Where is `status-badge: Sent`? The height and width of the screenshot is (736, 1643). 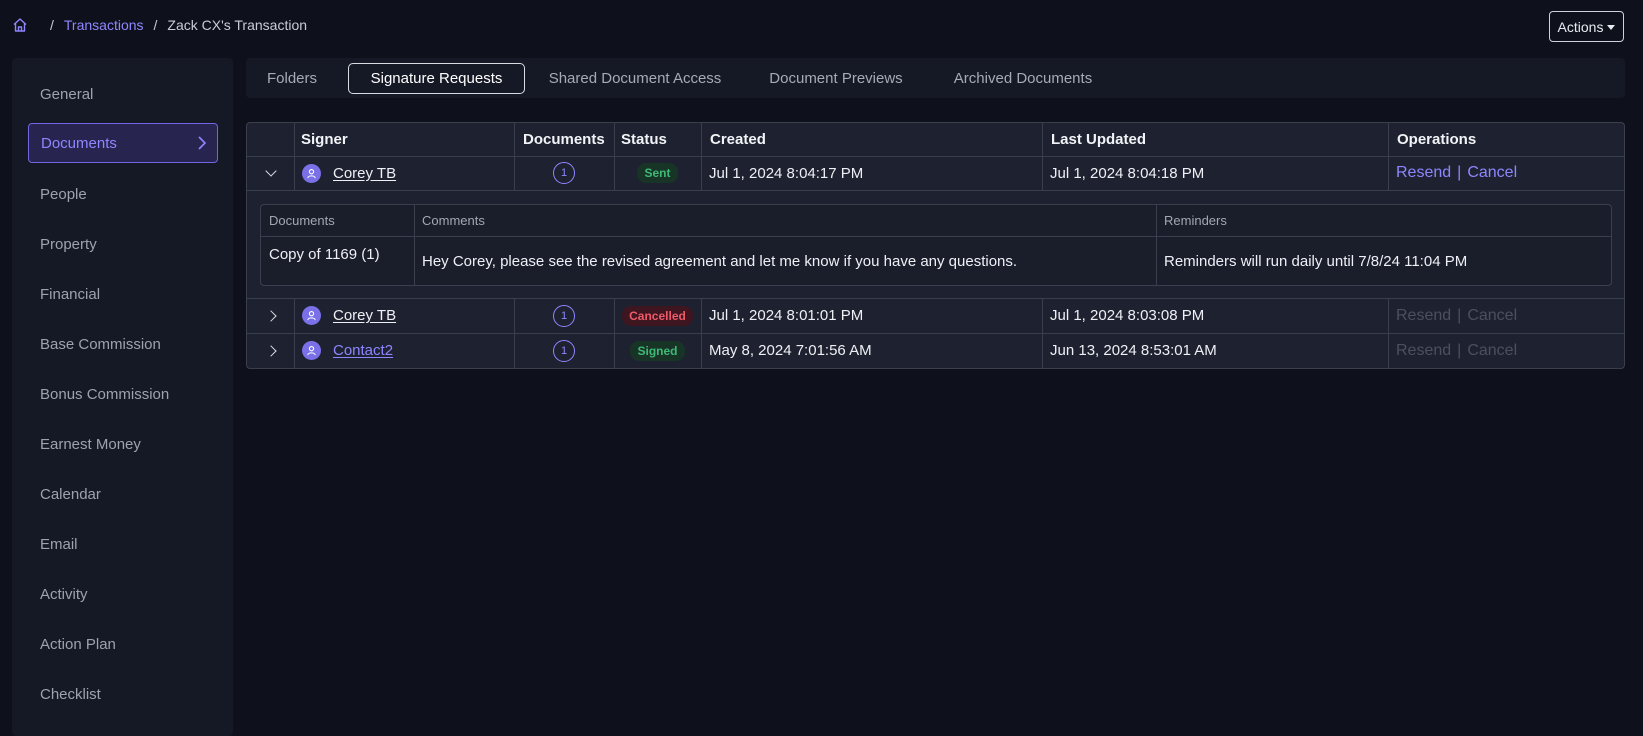 status-badge: Sent is located at coordinates (657, 173).